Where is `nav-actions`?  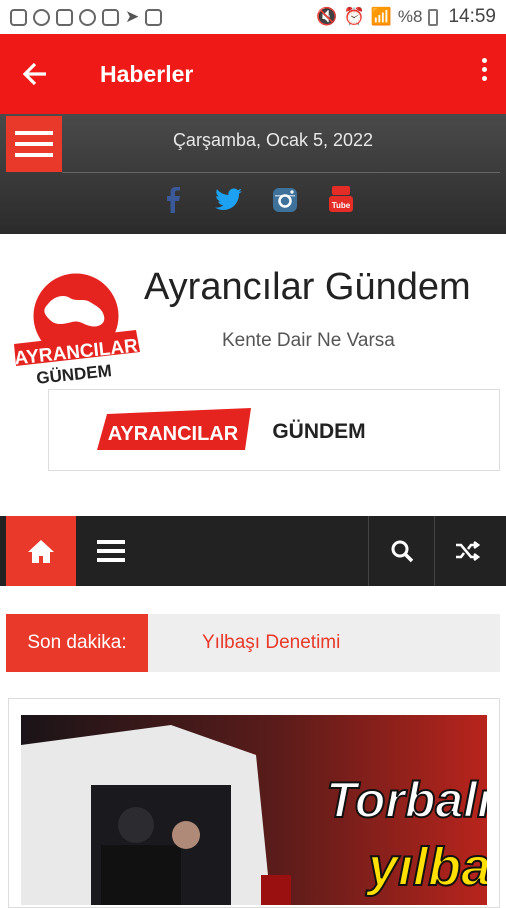 nav-actions is located at coordinates (434, 551).